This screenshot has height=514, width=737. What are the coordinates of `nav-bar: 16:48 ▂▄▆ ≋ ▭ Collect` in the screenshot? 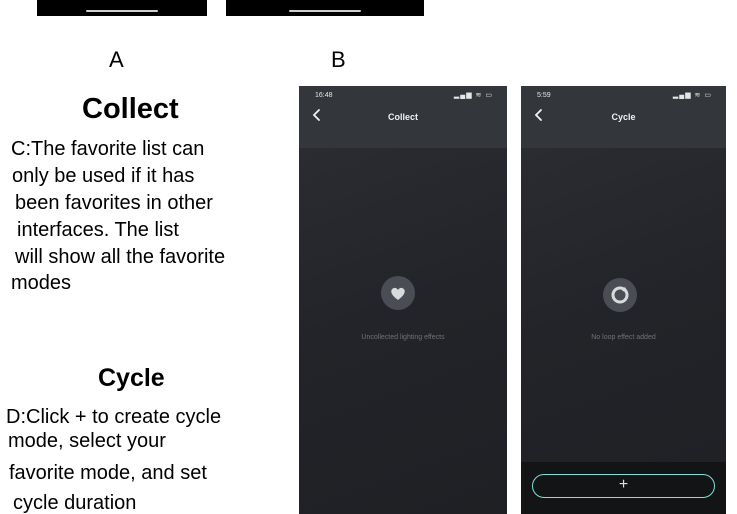 It's located at (403, 117).